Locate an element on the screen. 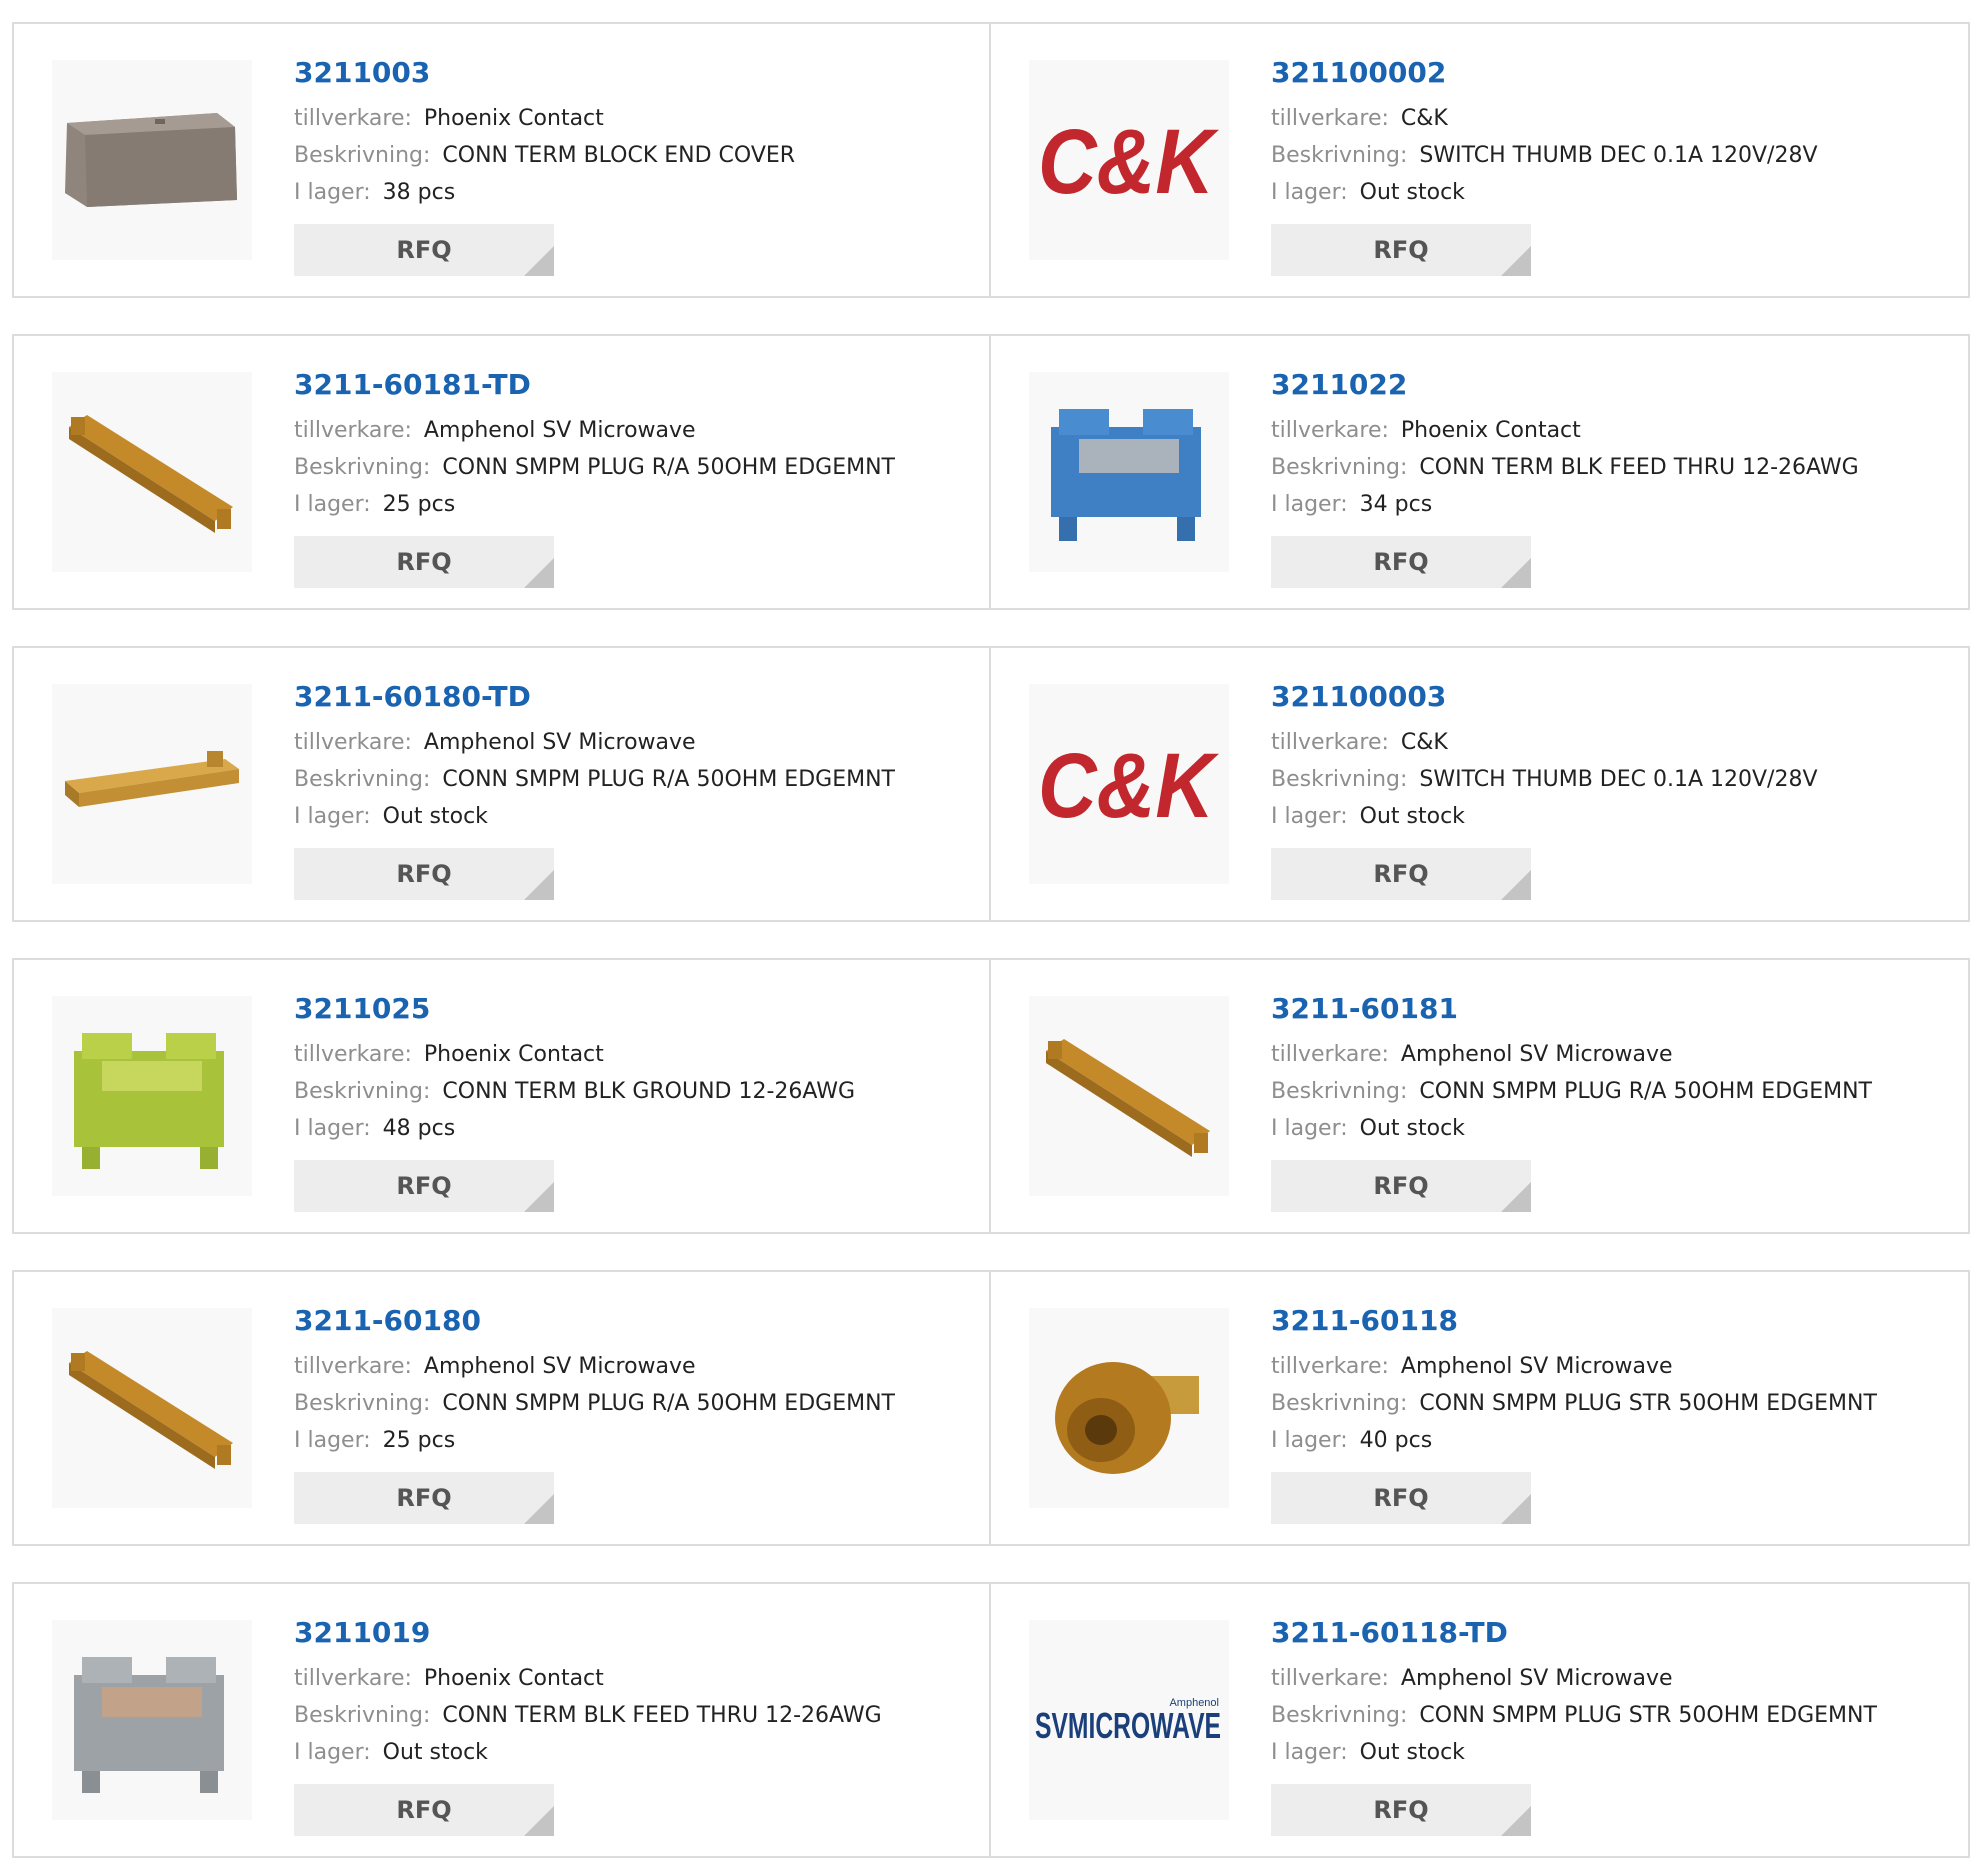 The width and height of the screenshot is (1972, 1858). part-number-link: 3211-60118-TD is located at coordinates (1614, 1633).